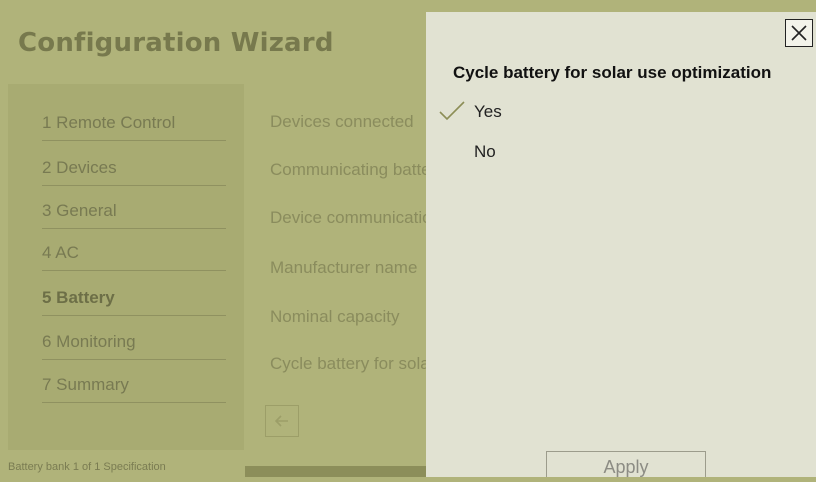 The image size is (816, 482). Describe the element at coordinates (348, 172) in the screenshot. I see `setting-communicating-battery: Communicating battery` at that location.